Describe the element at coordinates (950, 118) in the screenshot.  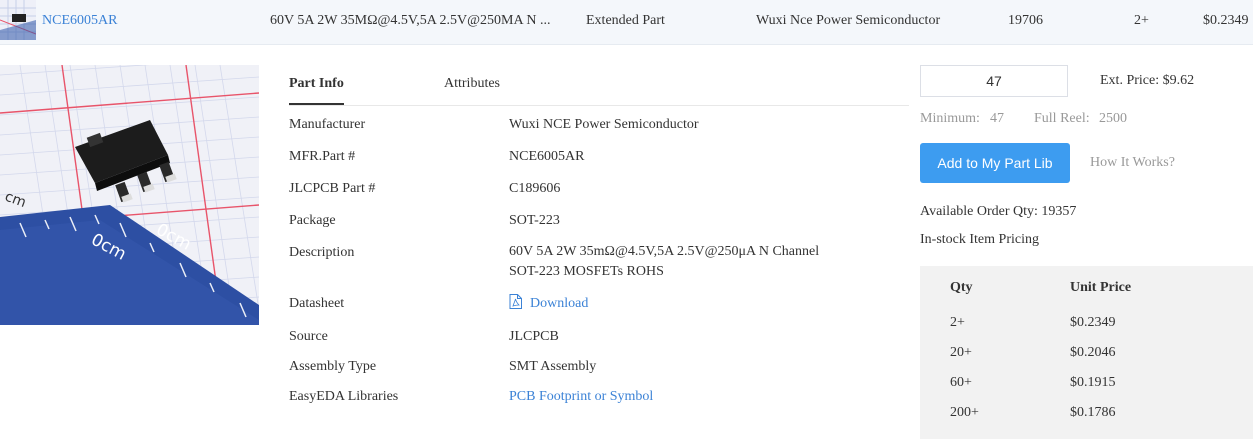
I see `minimum-label: Minimum:` at that location.